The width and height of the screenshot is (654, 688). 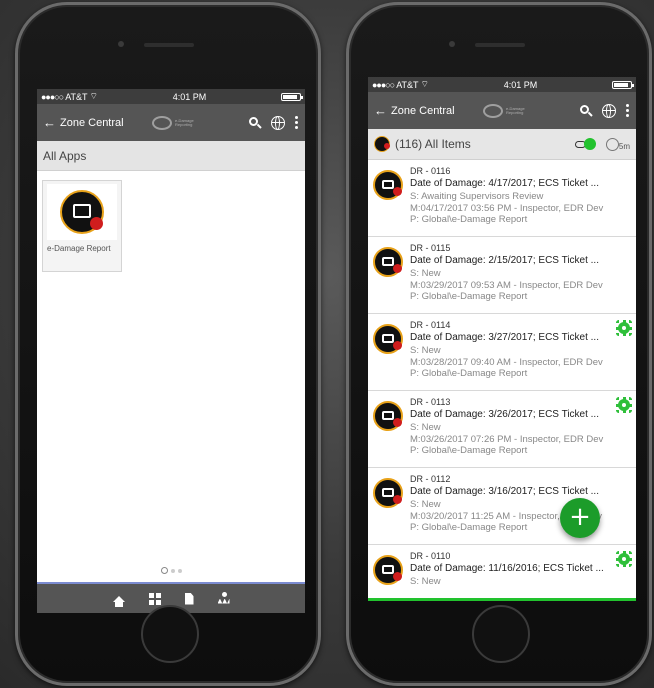 What do you see at coordinates (624, 146) in the screenshot?
I see `refresh-interval: 5m` at bounding box center [624, 146].